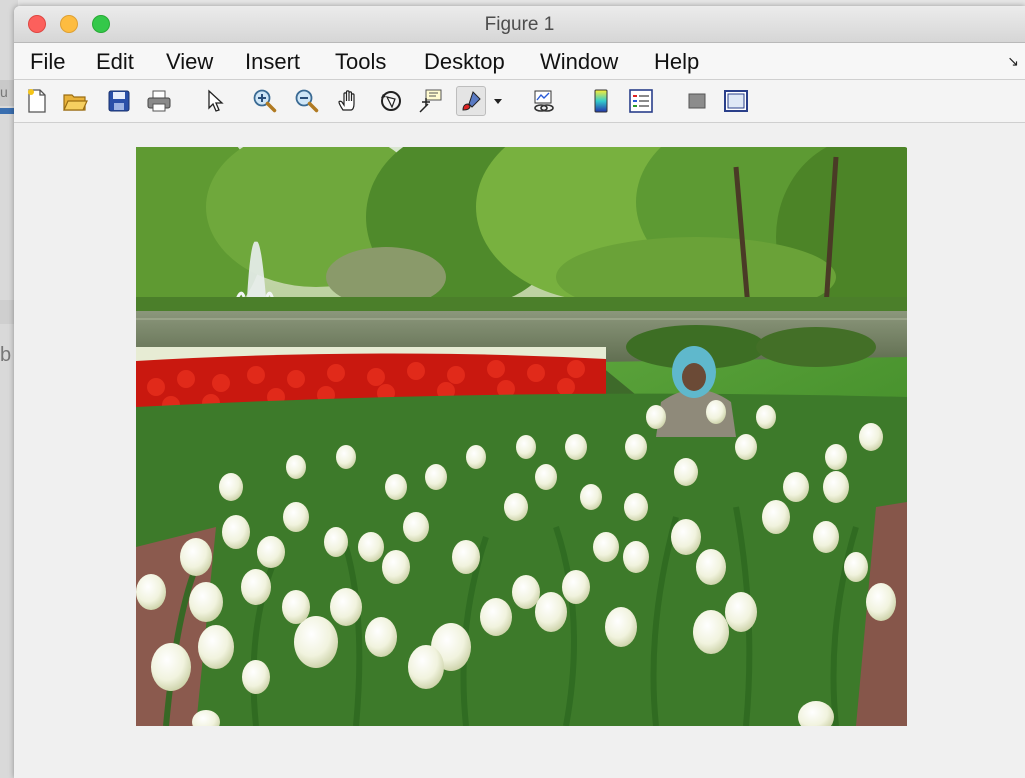 This screenshot has width=1025, height=778. What do you see at coordinates (601, 101) in the screenshot?
I see `colorbar-icon` at bounding box center [601, 101].